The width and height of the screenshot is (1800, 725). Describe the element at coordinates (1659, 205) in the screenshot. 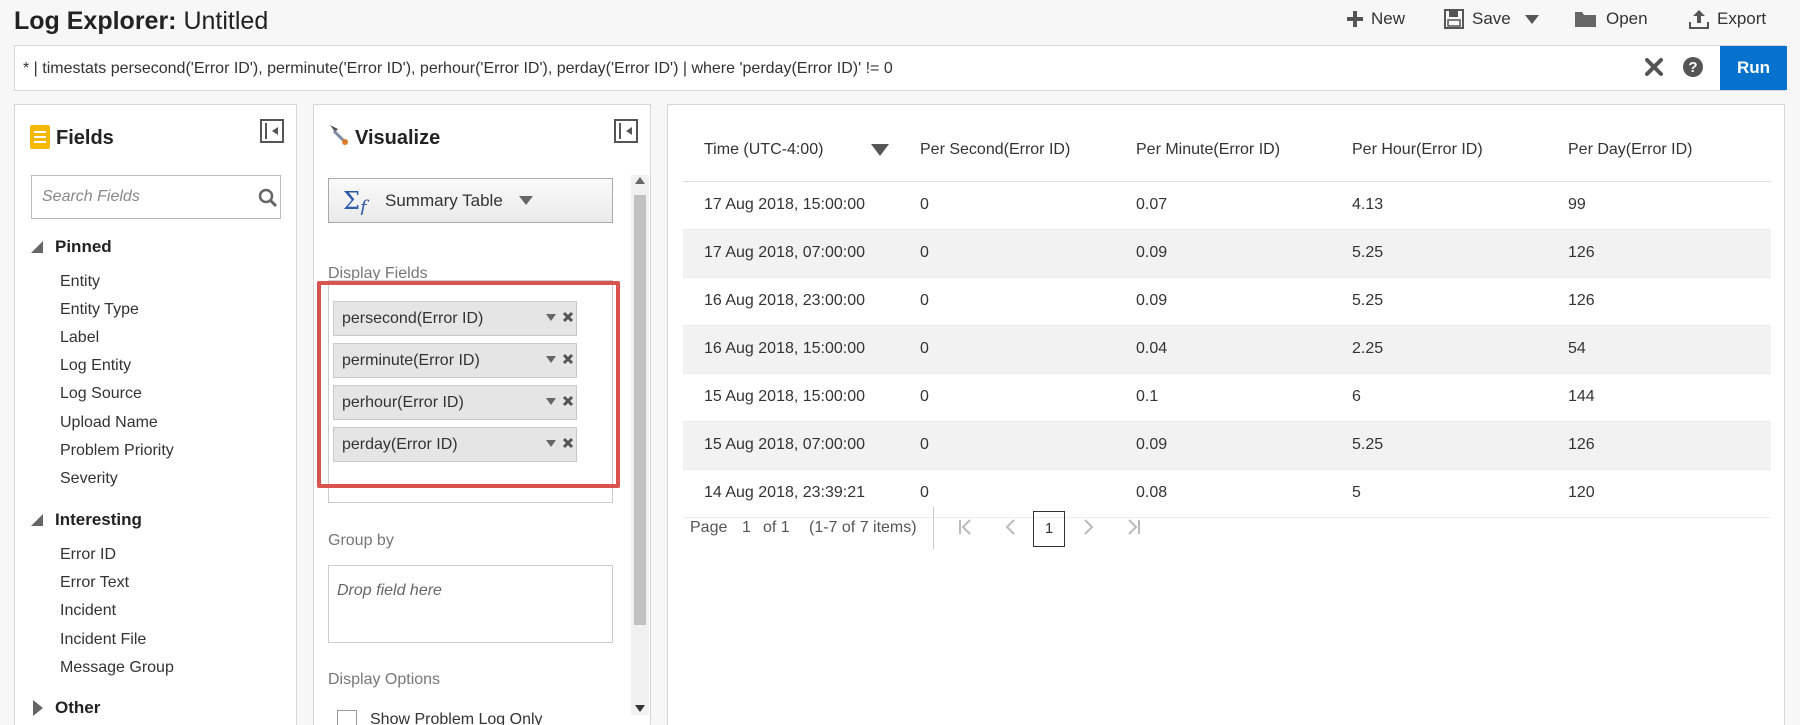

I see `cell-per-day: 99` at that location.